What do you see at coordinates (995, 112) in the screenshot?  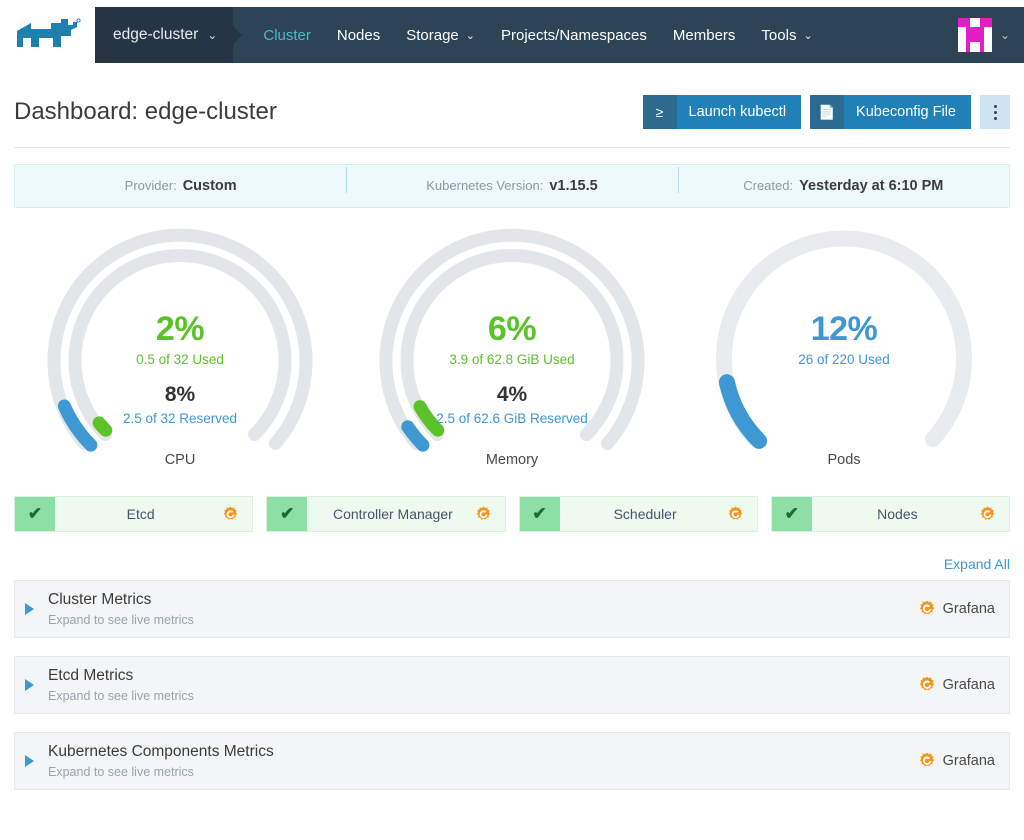 I see `more-actions-button` at bounding box center [995, 112].